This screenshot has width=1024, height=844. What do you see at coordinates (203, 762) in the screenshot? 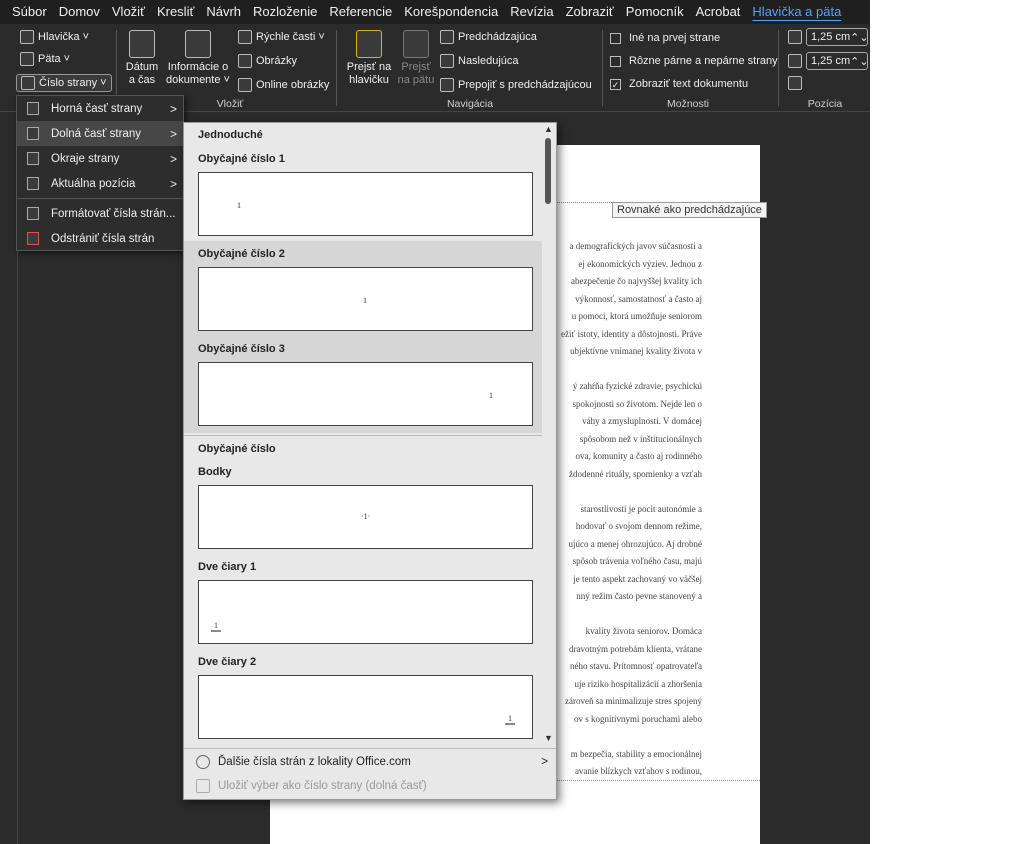
I see `globe-icon` at bounding box center [203, 762].